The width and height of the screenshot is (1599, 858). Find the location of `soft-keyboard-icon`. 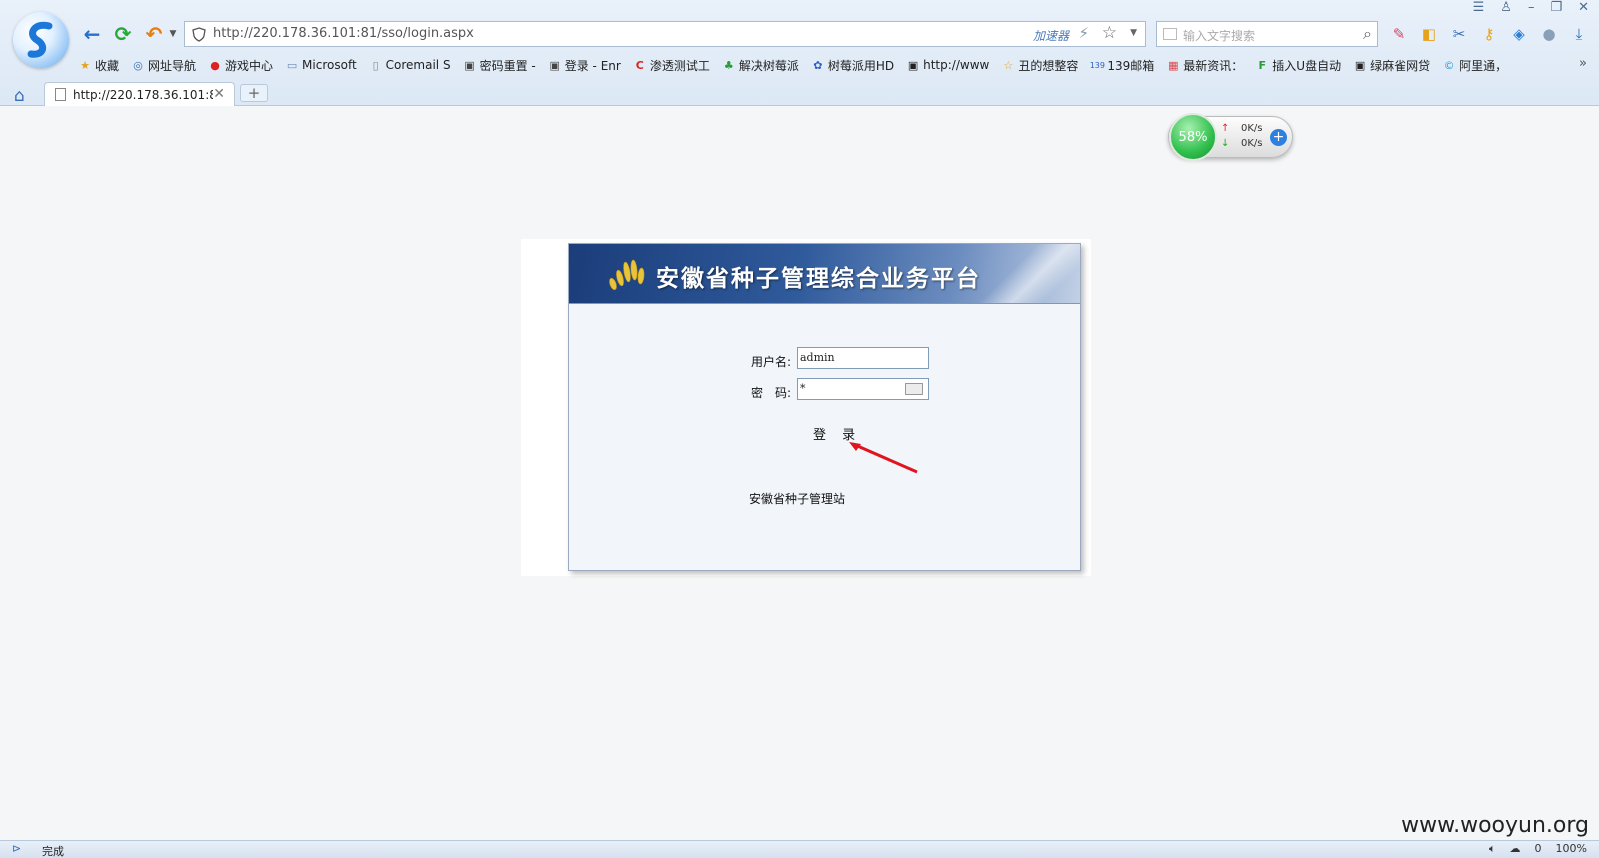

soft-keyboard-icon is located at coordinates (914, 389).